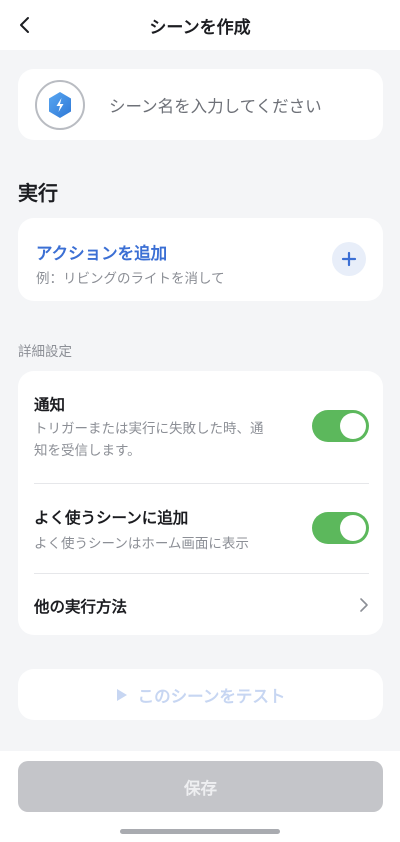 The image size is (400, 842). I want to click on other-methods-row: 他の実行方法, so click(201, 604).